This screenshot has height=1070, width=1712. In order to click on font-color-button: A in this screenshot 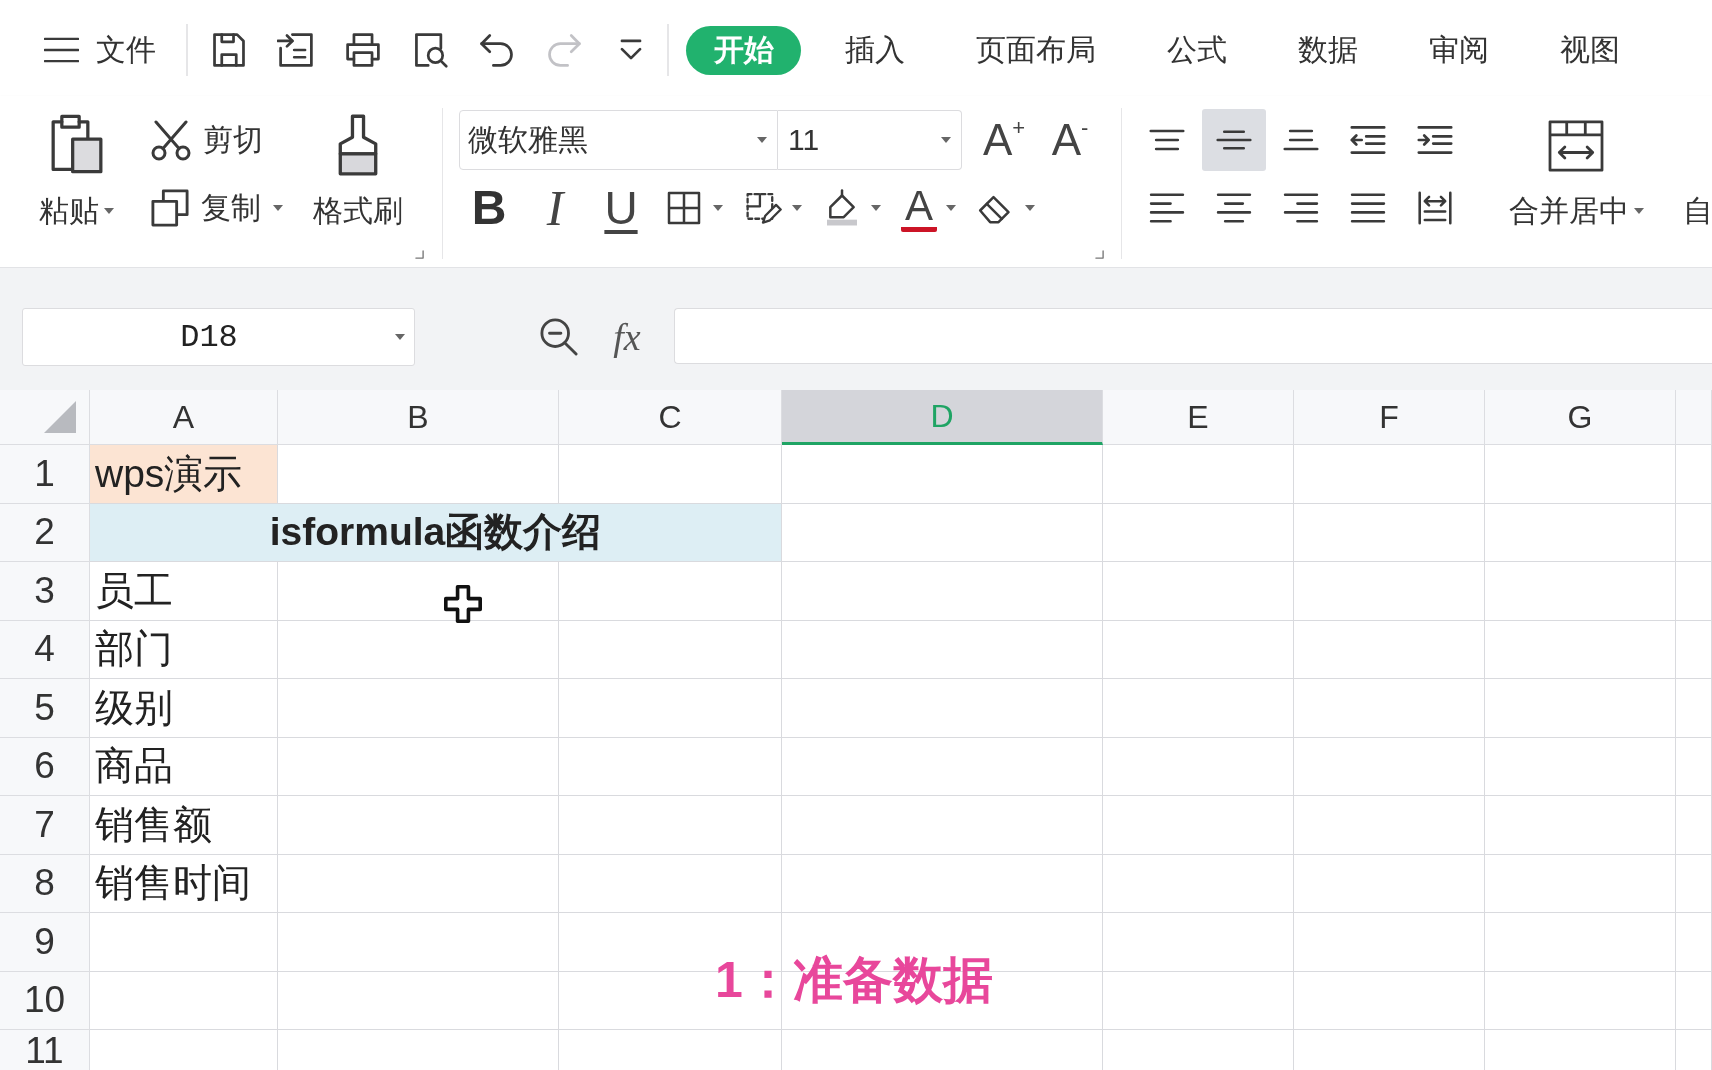, I will do `click(928, 208)`.